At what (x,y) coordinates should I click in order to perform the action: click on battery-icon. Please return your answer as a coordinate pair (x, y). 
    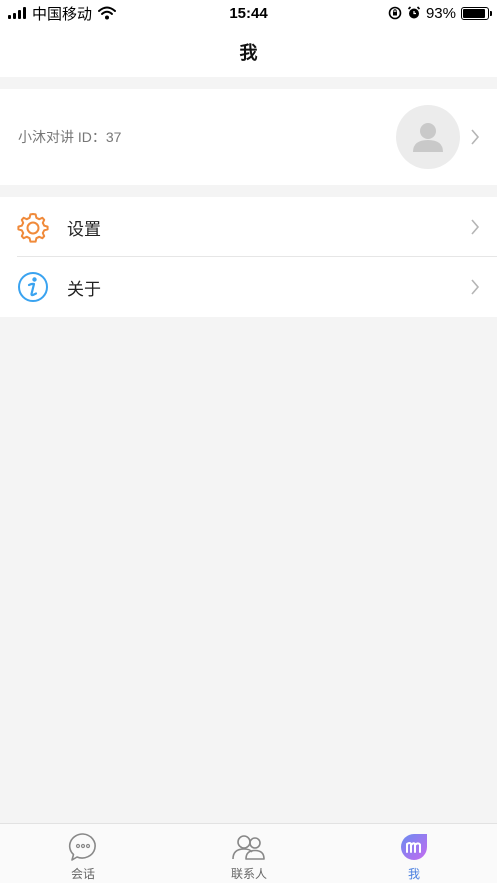
    Looking at the image, I should click on (476, 13).